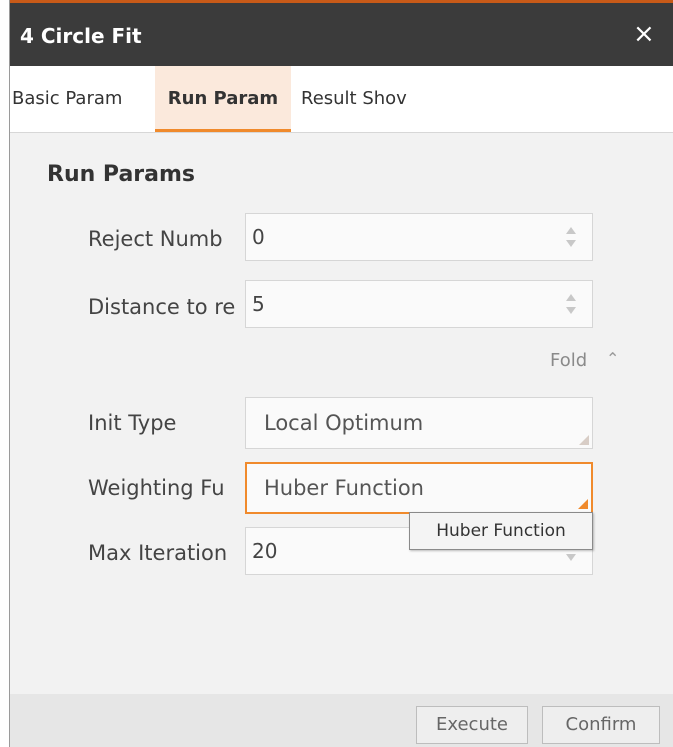 The width and height of the screenshot is (673, 747). Describe the element at coordinates (156, 488) in the screenshot. I see `weighting-function-label: Weighting Fu` at that location.